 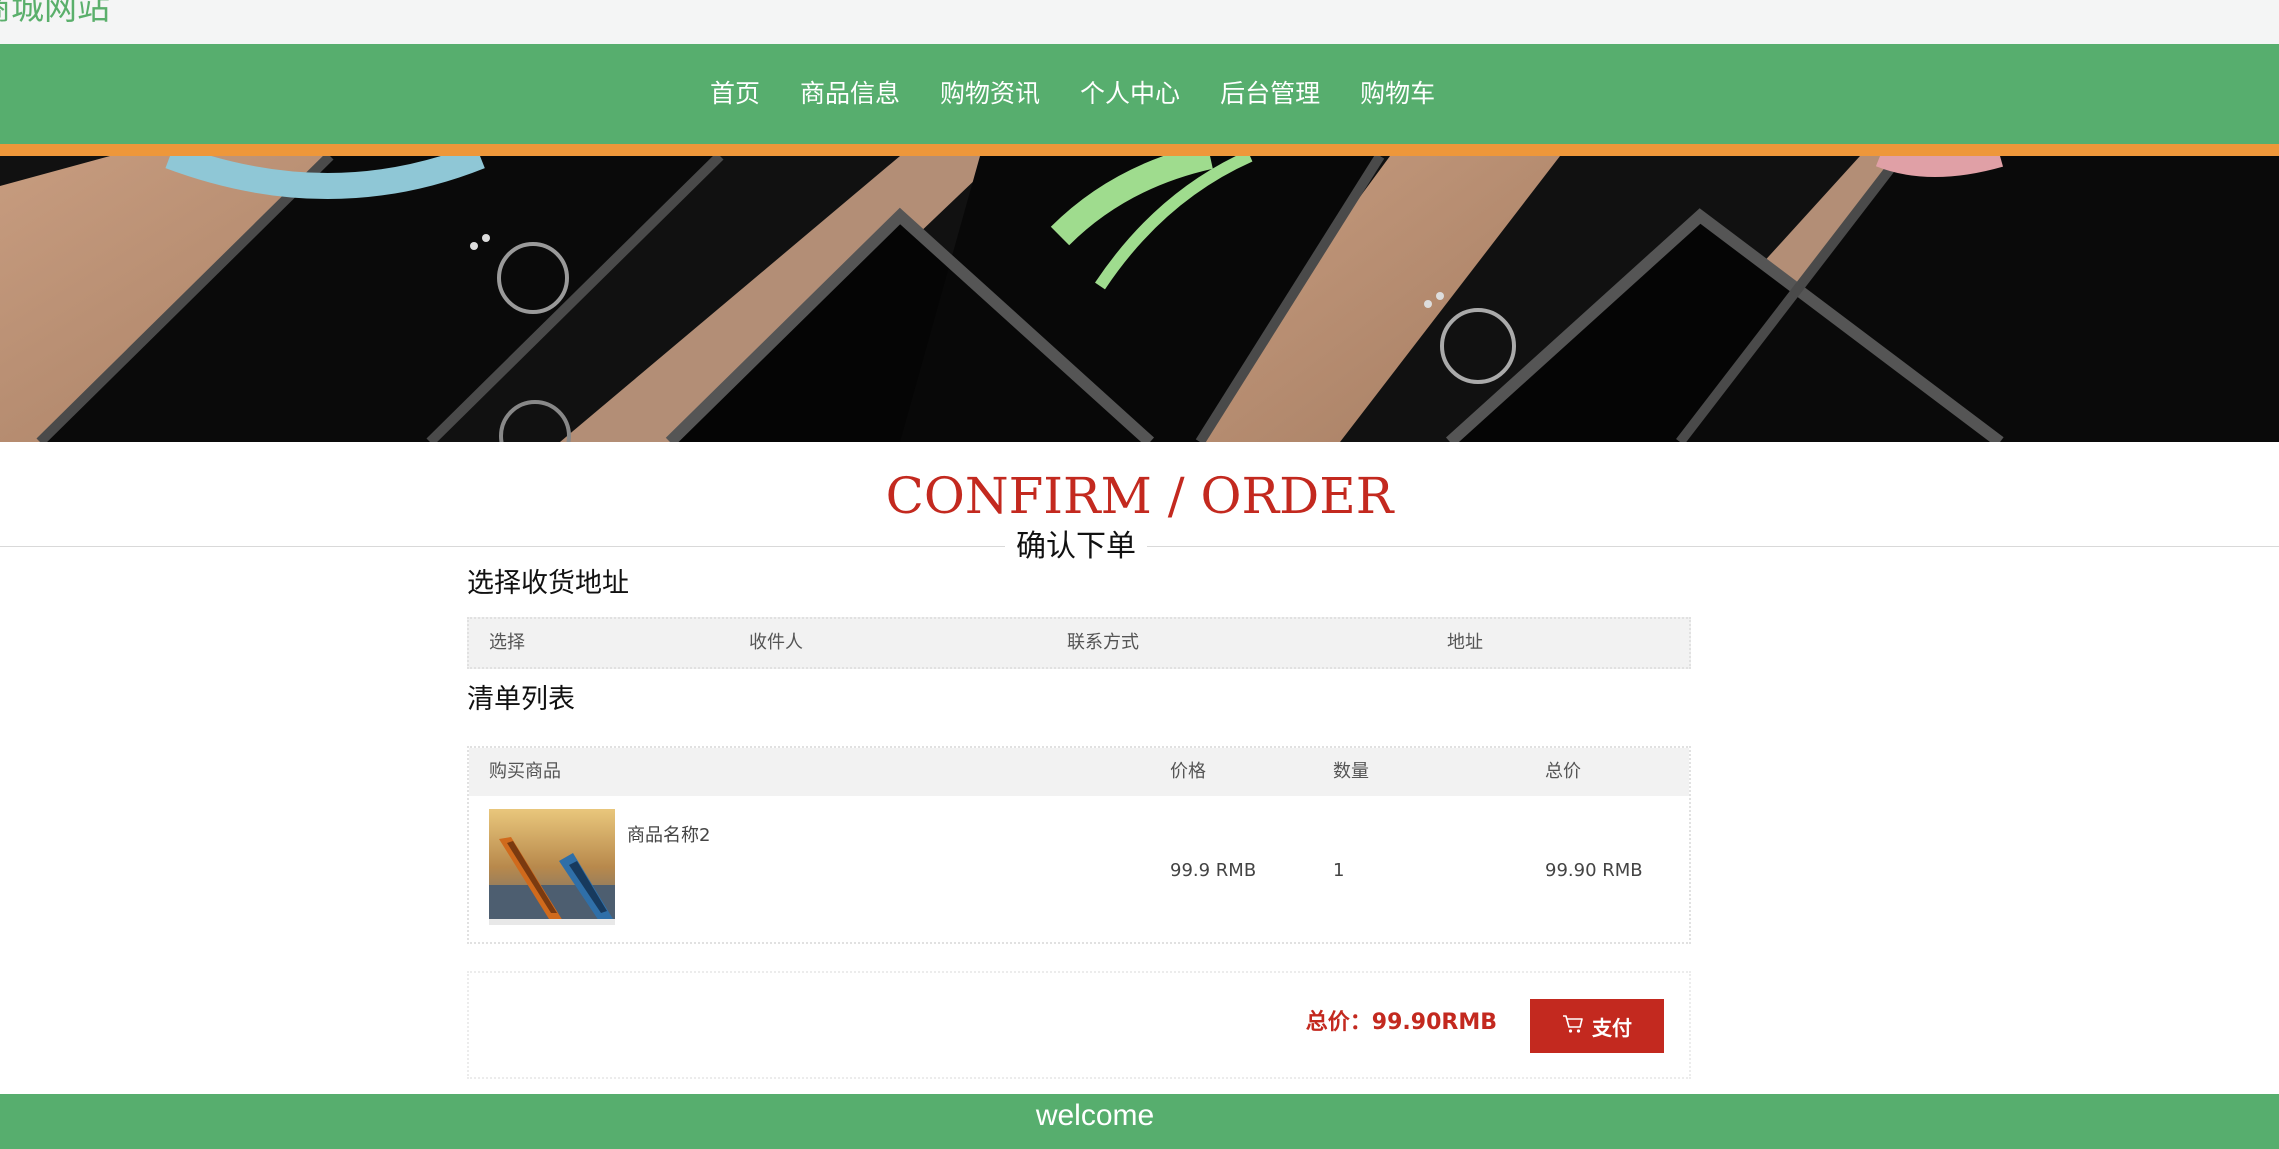 I want to click on product-thumbnail, so click(x=552, y=867).